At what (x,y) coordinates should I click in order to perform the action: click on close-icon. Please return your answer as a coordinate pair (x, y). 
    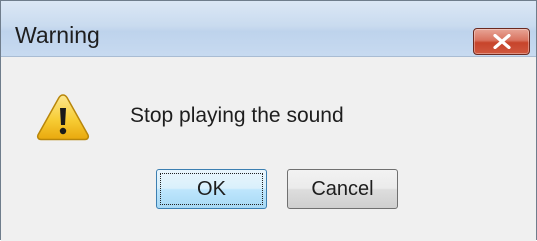
    Looking at the image, I should click on (502, 41).